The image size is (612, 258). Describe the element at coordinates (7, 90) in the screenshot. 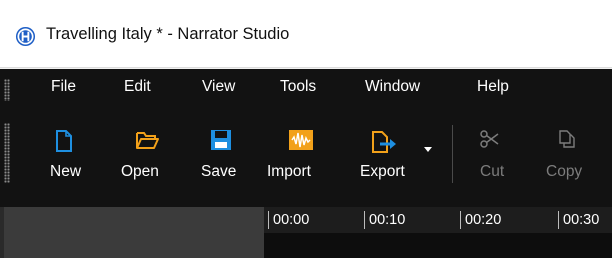

I see `menu-bar-grip` at that location.